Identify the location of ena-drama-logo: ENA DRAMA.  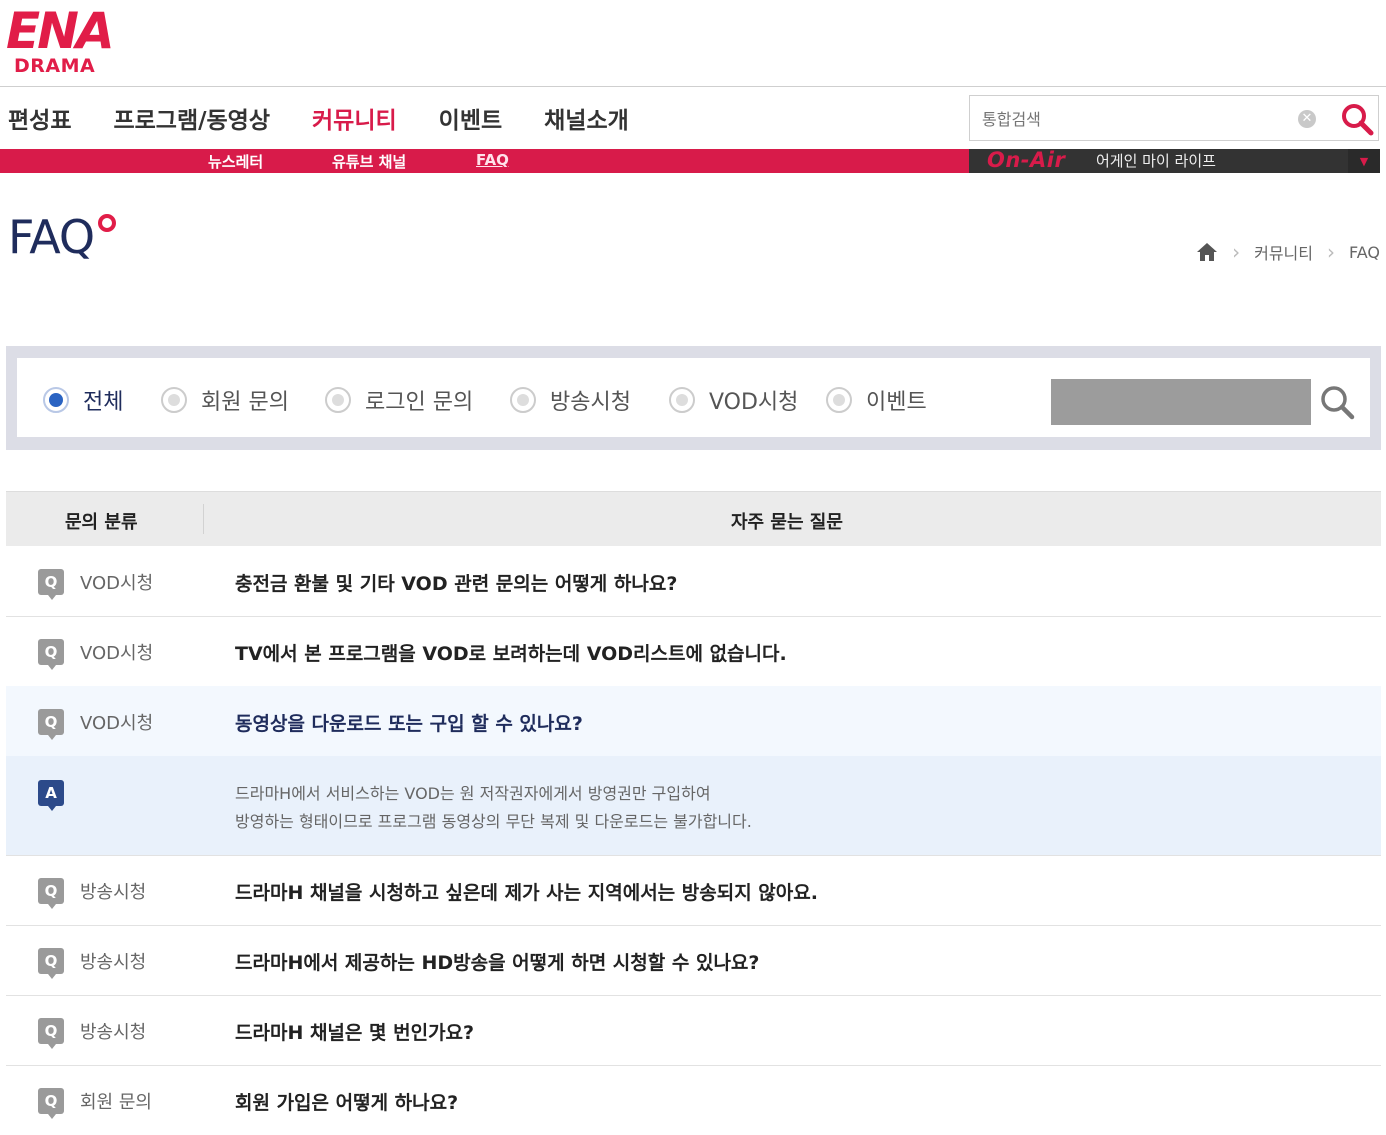
(60, 39).